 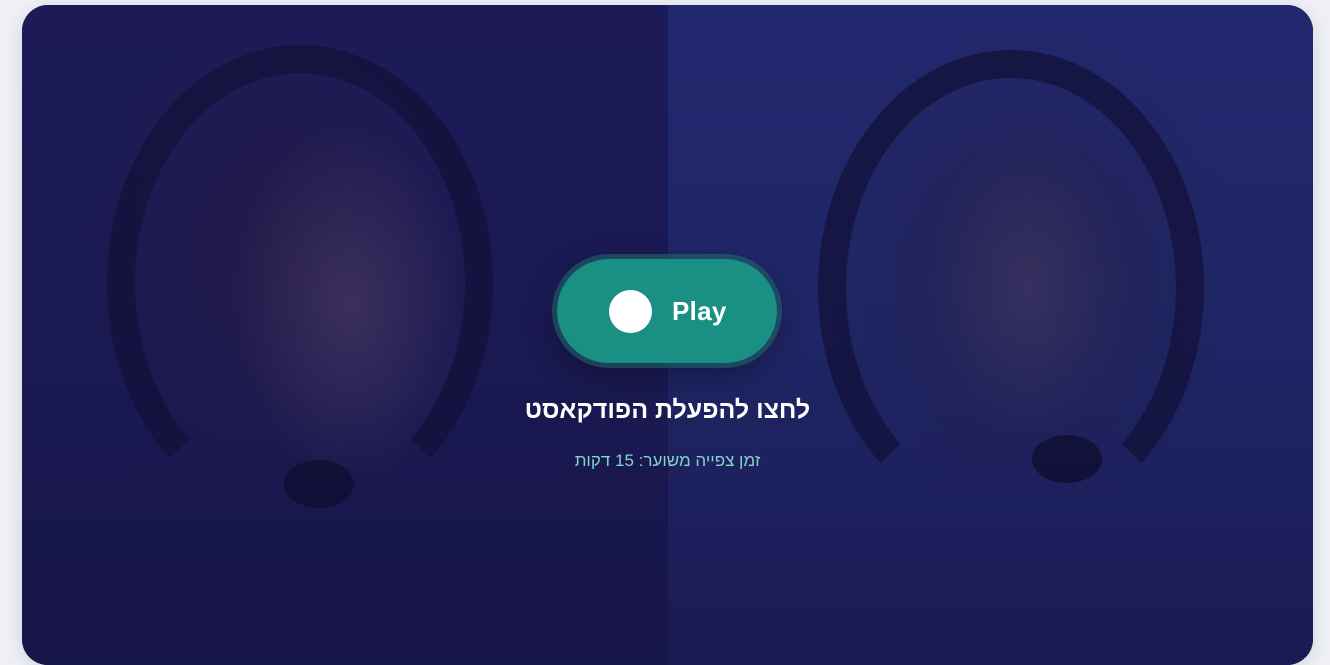 I want to click on play-button-label: Play, so click(x=699, y=310).